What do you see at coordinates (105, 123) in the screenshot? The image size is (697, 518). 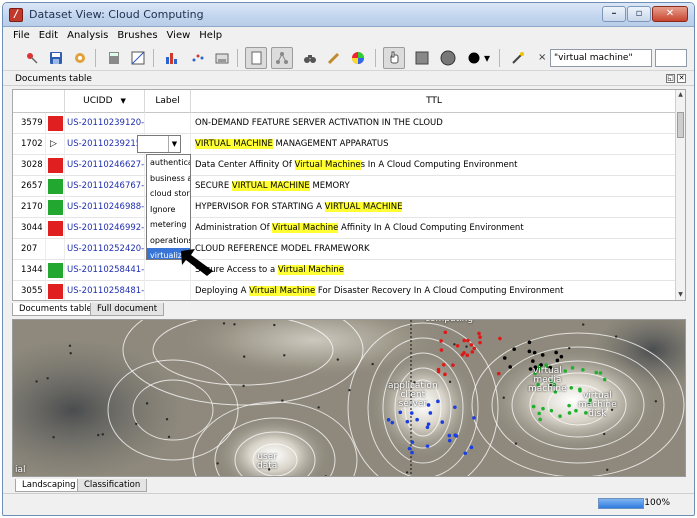 I see `ucidd-link: US-20110239120-A1` at bounding box center [105, 123].